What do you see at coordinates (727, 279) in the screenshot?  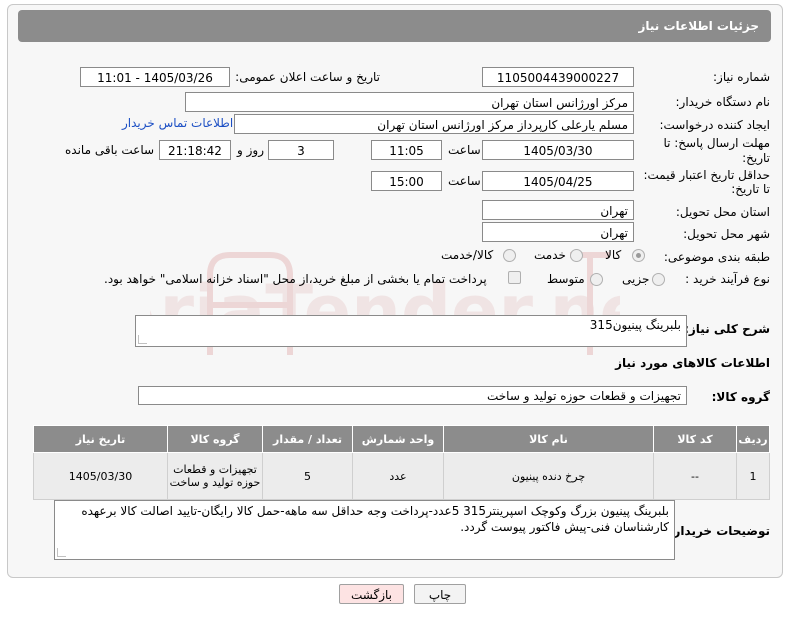 I see `process-type-label: نوع فرآیند خرید :` at bounding box center [727, 279].